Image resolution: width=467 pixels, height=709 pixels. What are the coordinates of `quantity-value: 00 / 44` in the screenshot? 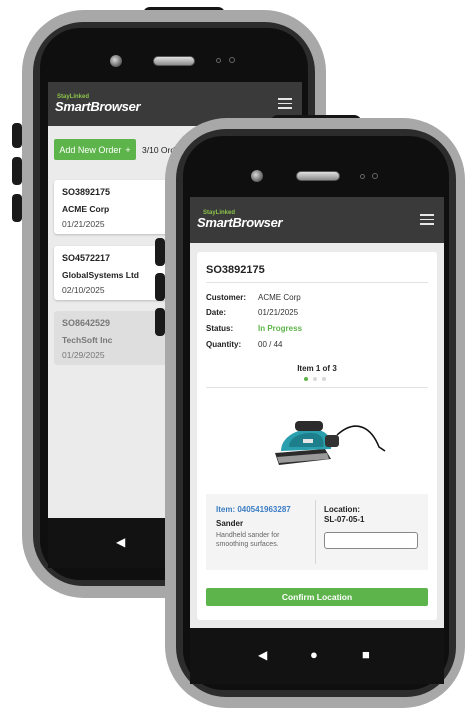 It's located at (270, 344).